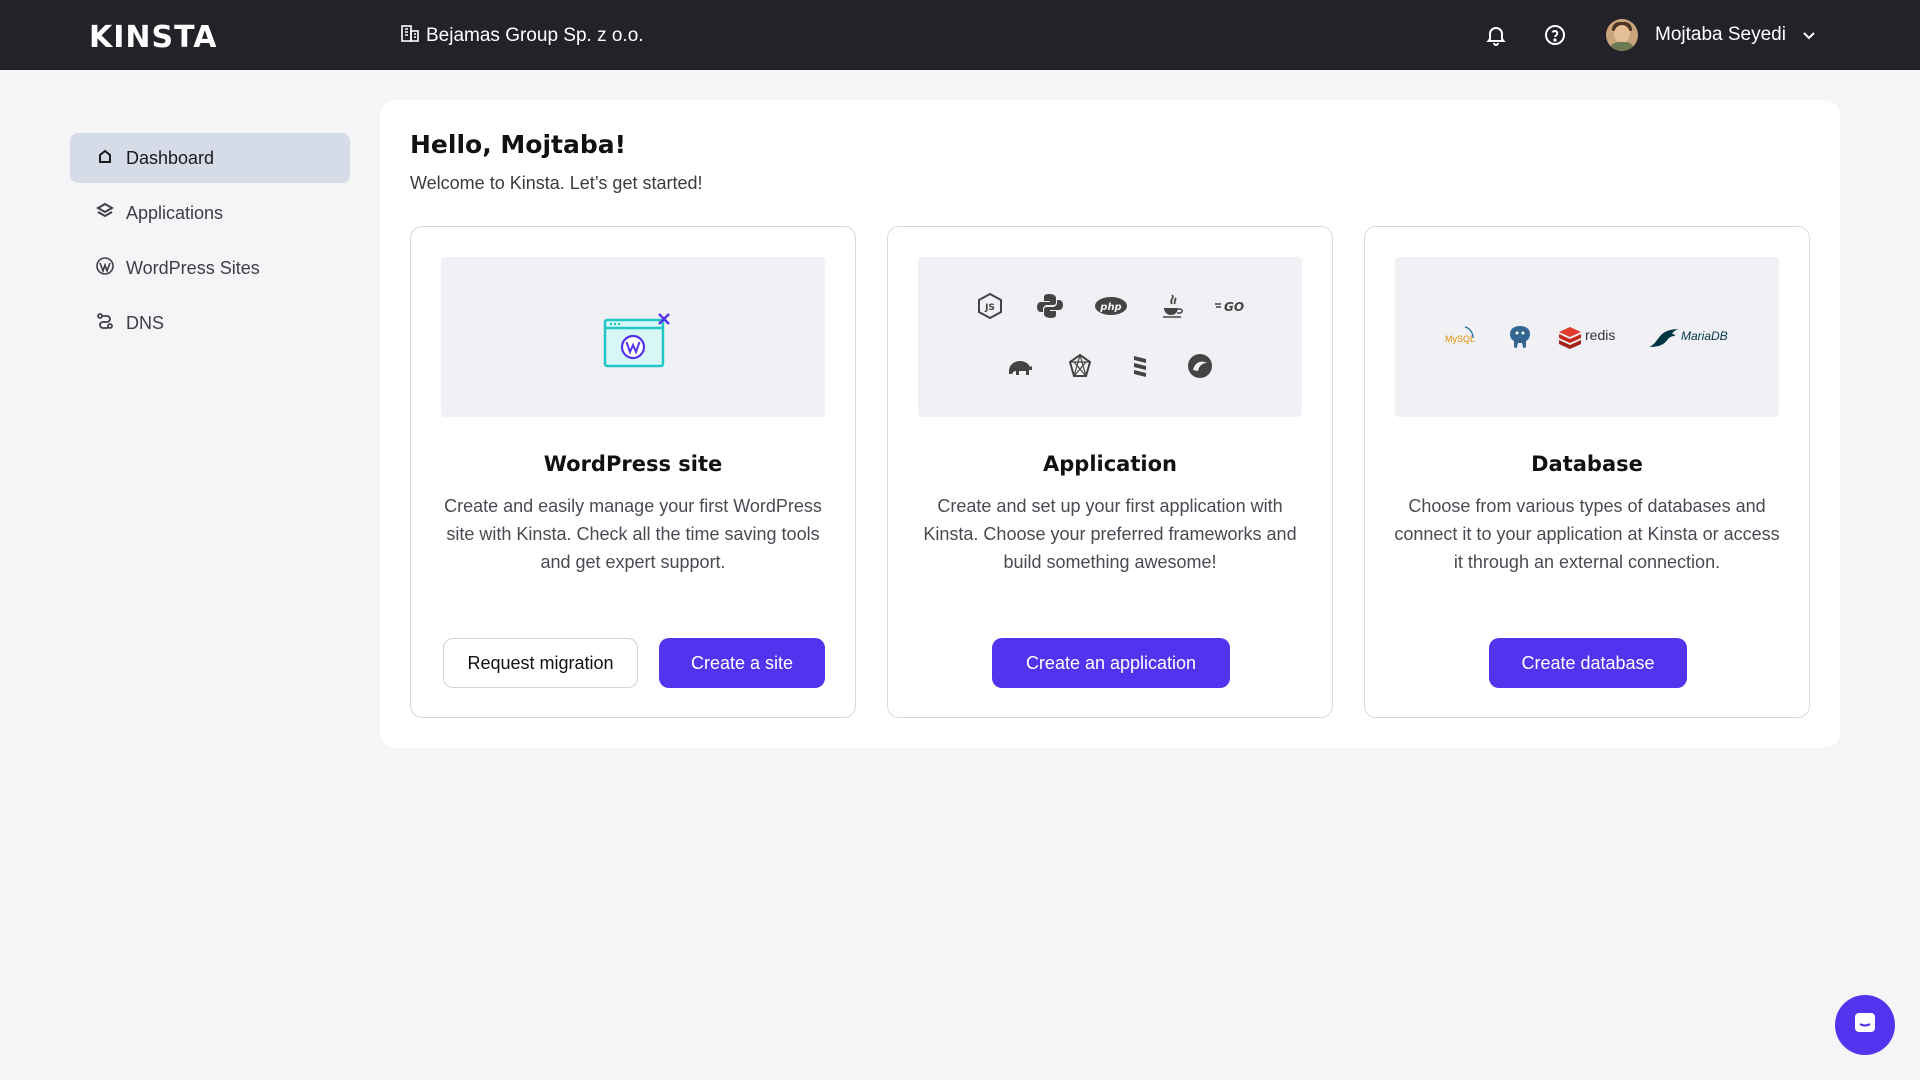 The image size is (1920, 1080). I want to click on chat-button, so click(1865, 1025).